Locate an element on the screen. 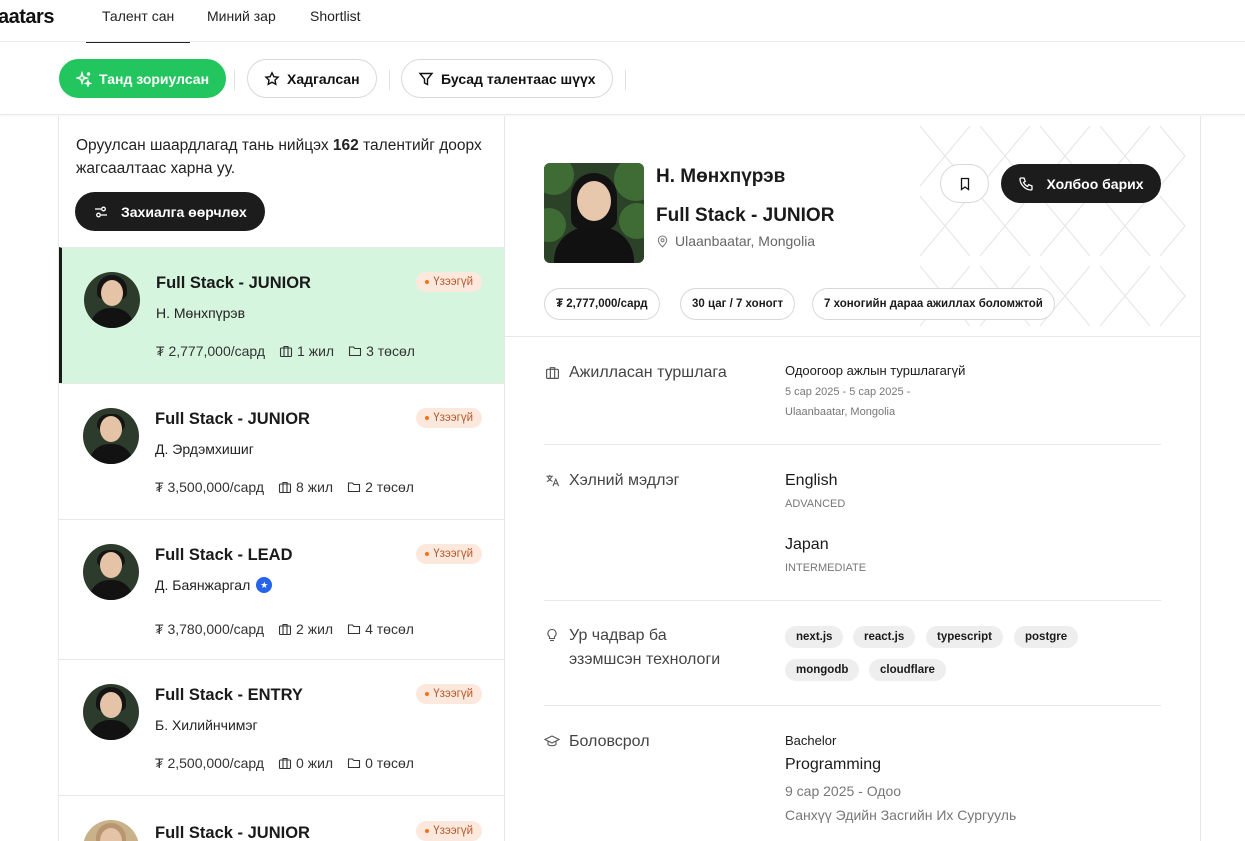  app-logo: aatars is located at coordinates (27, 17).